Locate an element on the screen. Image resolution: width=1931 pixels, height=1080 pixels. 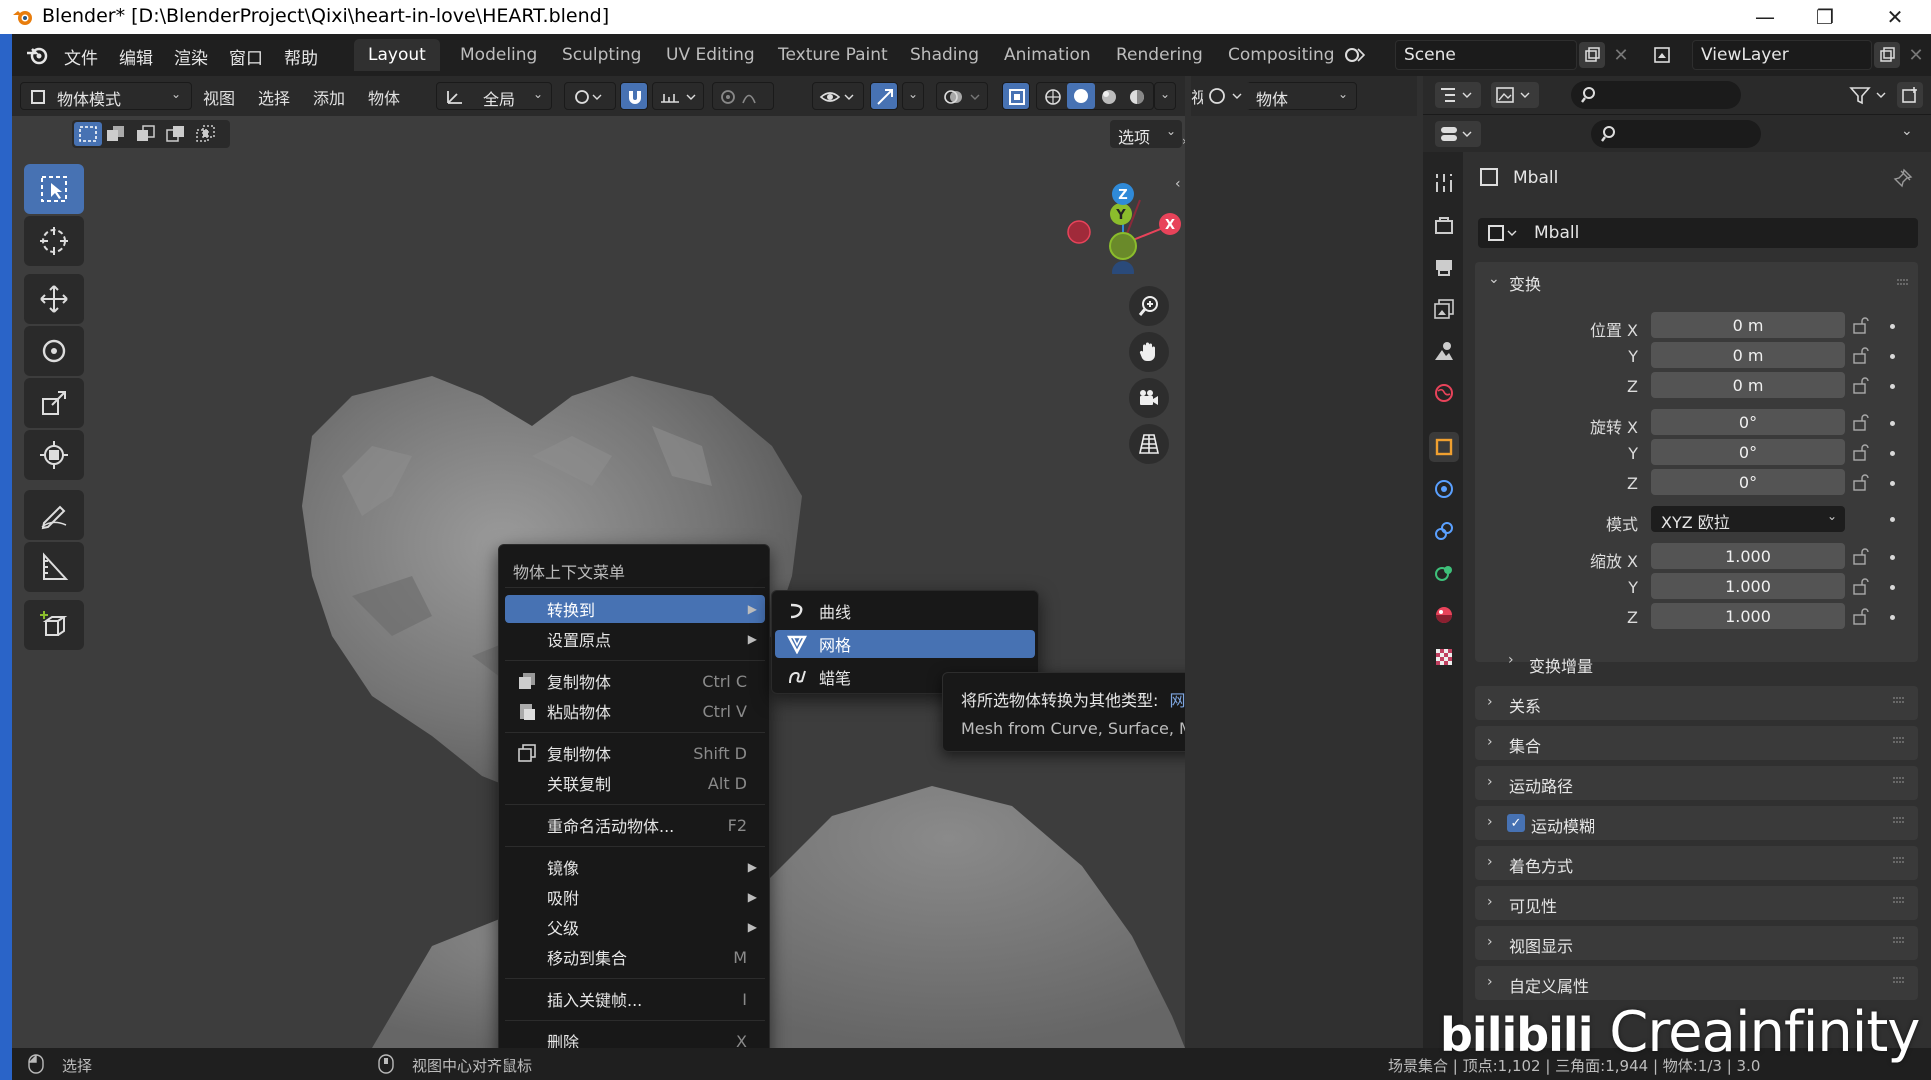
snap-toggle is located at coordinates (634, 96).